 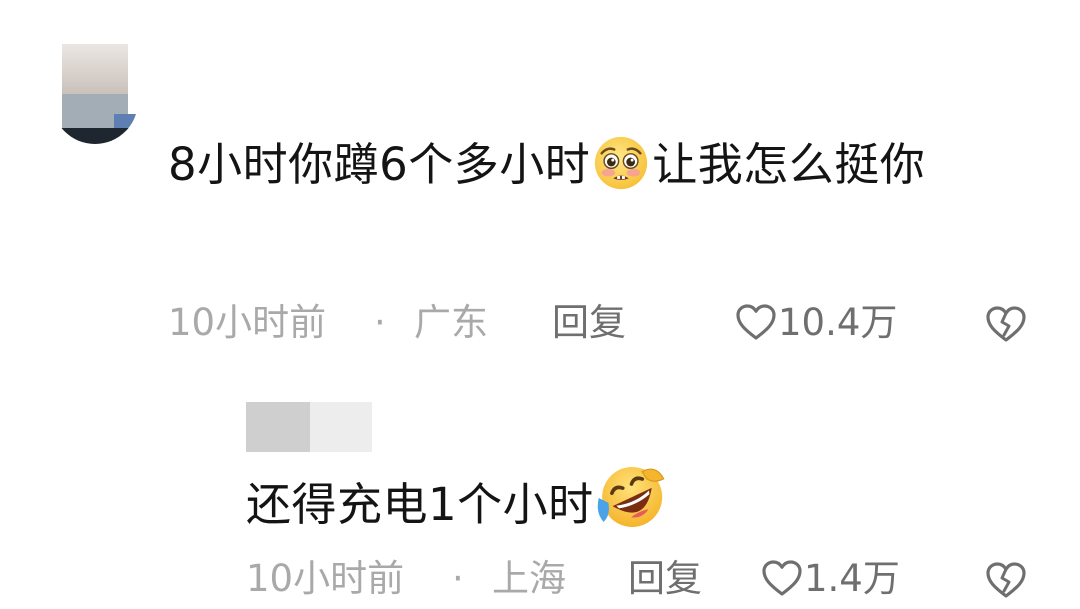 What do you see at coordinates (325, 578) in the screenshot?
I see `reply-time: 10小时前` at bounding box center [325, 578].